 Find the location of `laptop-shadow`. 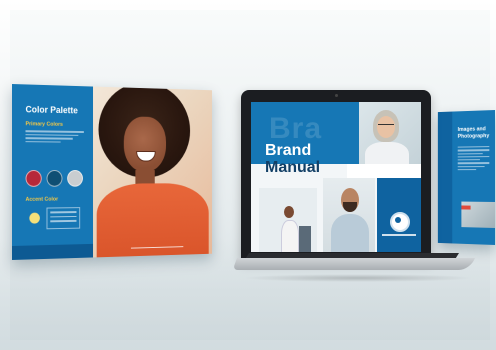

laptop-shadow is located at coordinates (358, 278).